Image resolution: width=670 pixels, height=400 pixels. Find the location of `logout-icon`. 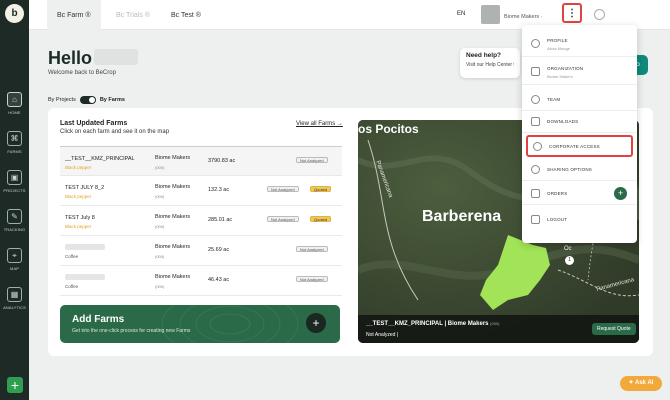

logout-icon is located at coordinates (535, 219).